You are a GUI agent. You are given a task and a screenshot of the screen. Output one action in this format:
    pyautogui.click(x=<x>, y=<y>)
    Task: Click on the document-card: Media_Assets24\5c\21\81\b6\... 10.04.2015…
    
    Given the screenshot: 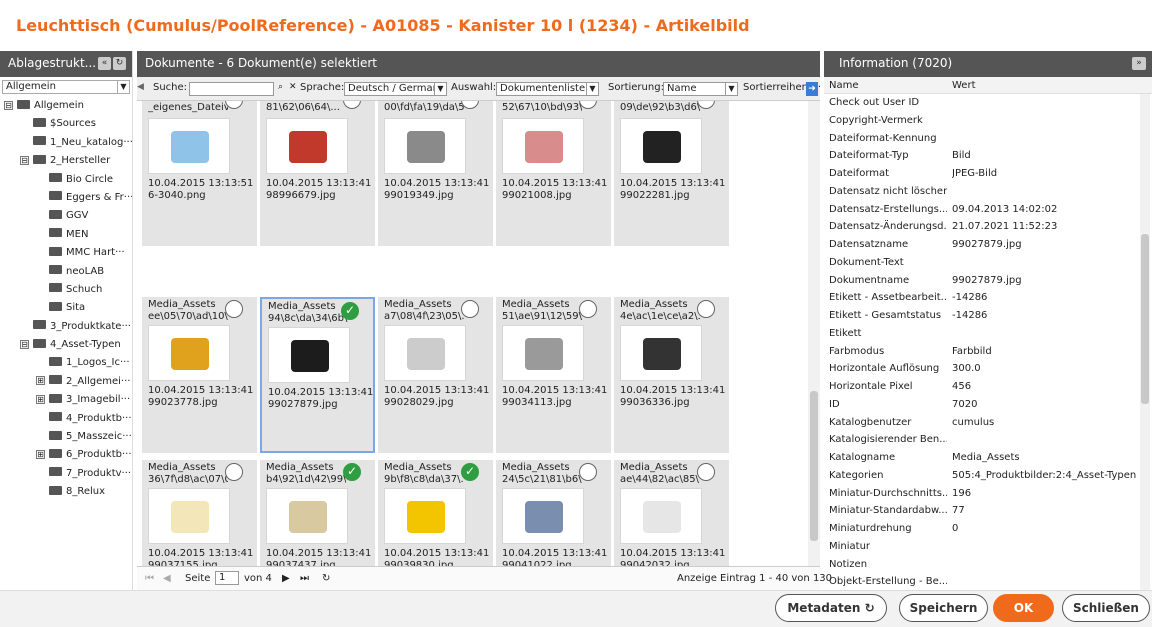 What is the action you would take?
    pyautogui.click(x=553, y=513)
    